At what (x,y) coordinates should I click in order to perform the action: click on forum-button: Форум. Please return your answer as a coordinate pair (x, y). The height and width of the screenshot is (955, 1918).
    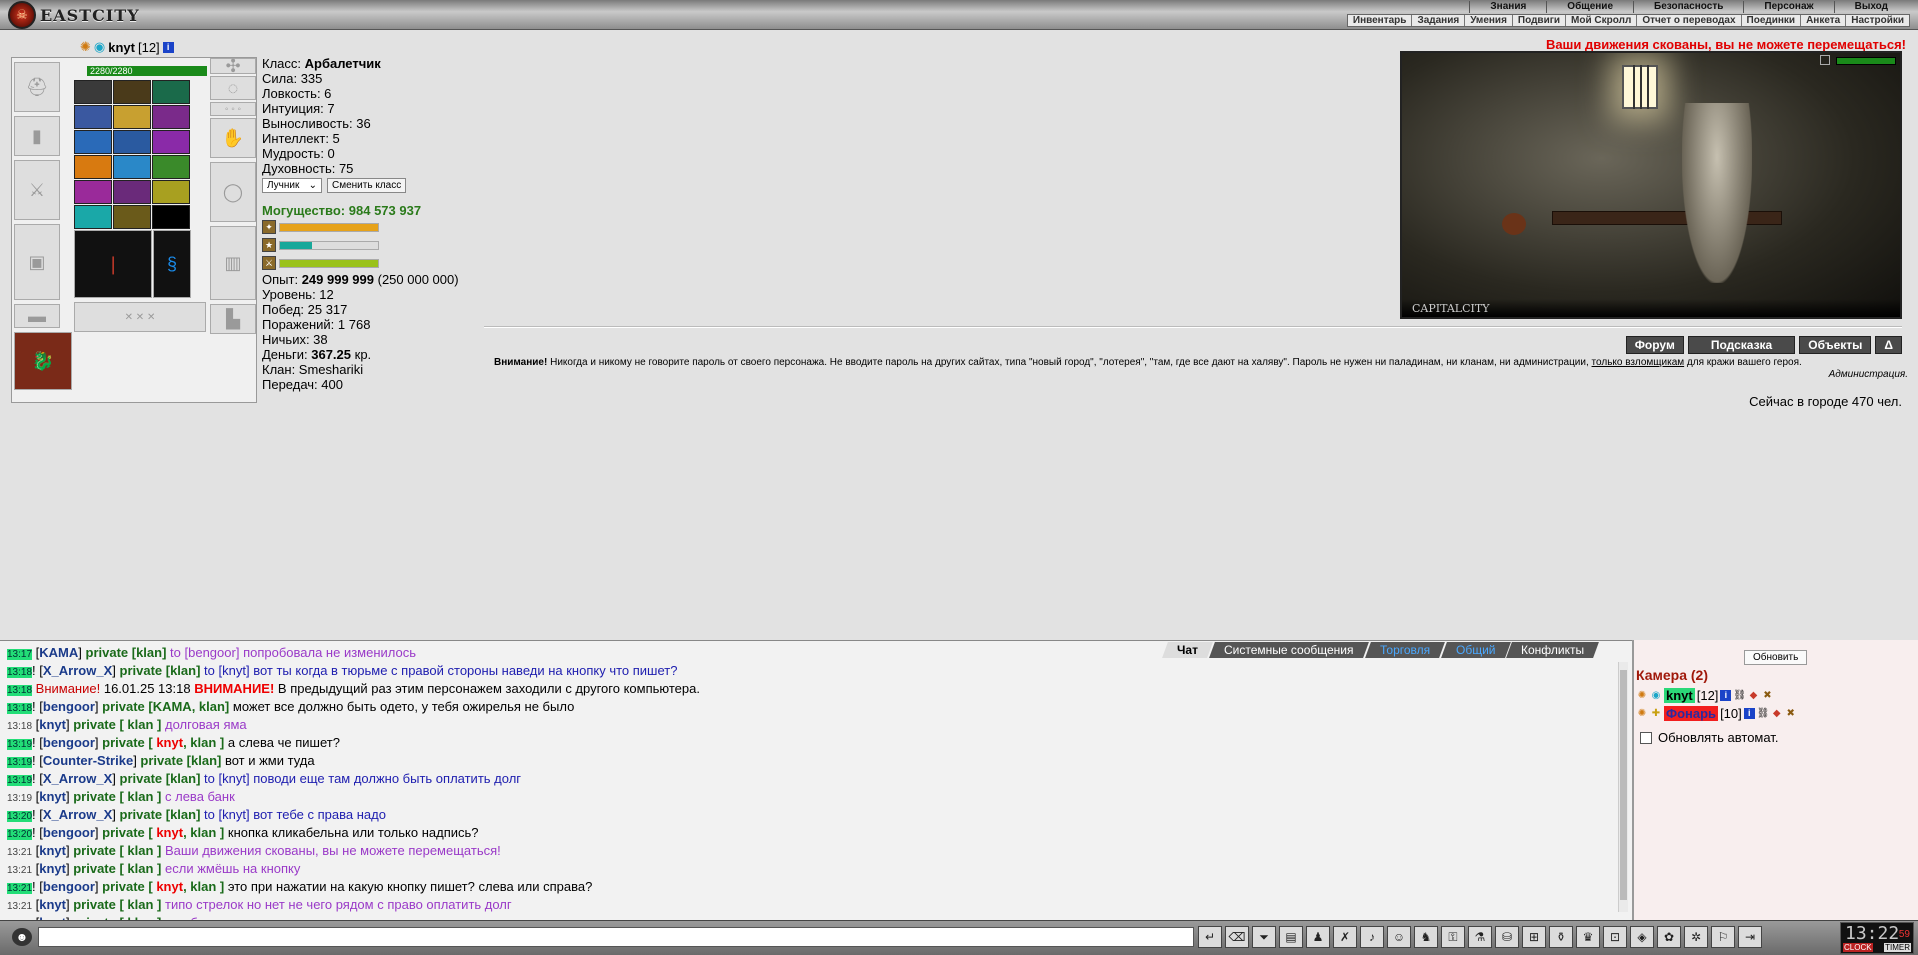
    Looking at the image, I should click on (1654, 345).